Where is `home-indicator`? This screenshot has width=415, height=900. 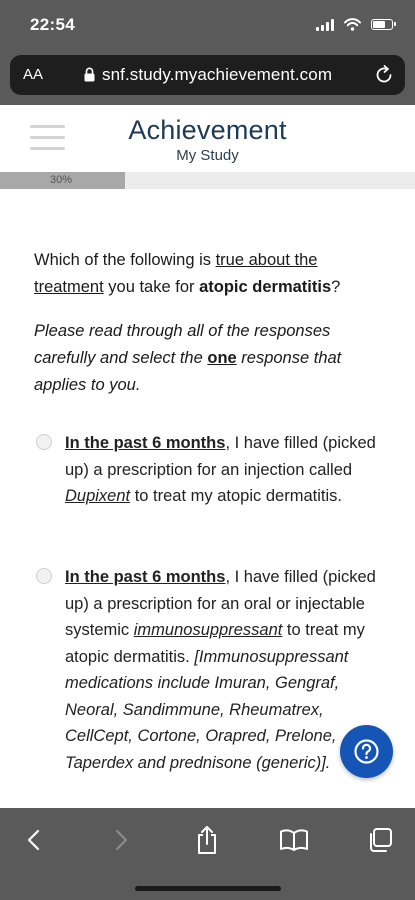
home-indicator is located at coordinates (208, 888).